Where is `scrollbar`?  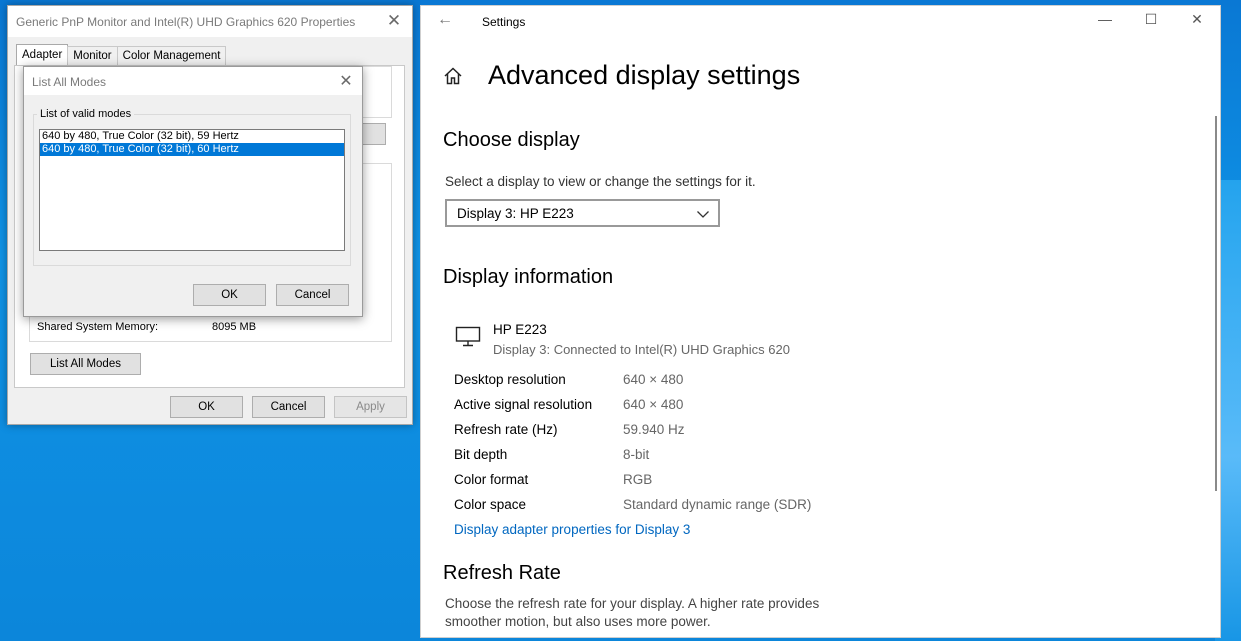
scrollbar is located at coordinates (1216, 303).